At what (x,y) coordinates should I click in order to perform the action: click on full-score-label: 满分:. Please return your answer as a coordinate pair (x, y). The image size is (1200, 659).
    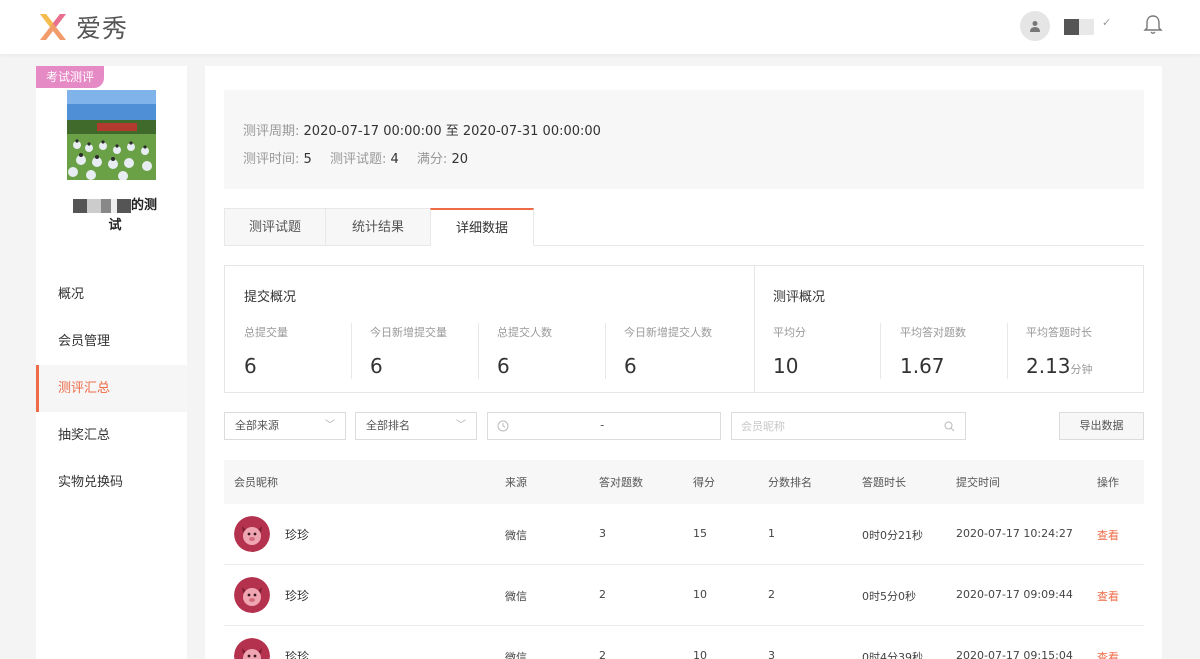
    Looking at the image, I should click on (432, 159).